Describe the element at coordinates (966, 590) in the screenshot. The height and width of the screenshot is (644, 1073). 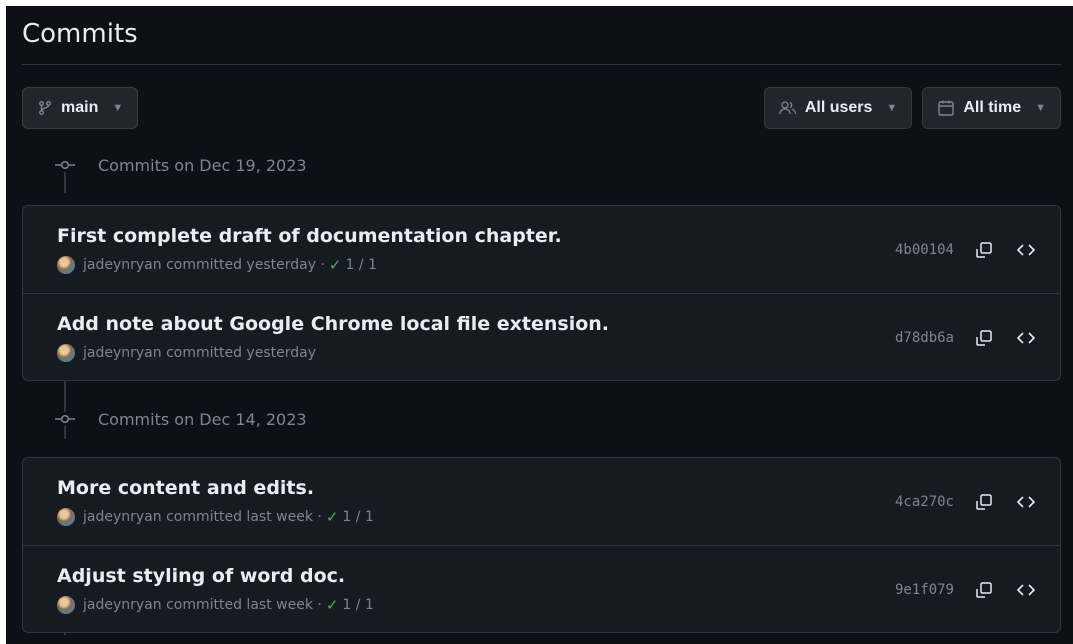
I see `commit-actions: 9e1f079` at that location.